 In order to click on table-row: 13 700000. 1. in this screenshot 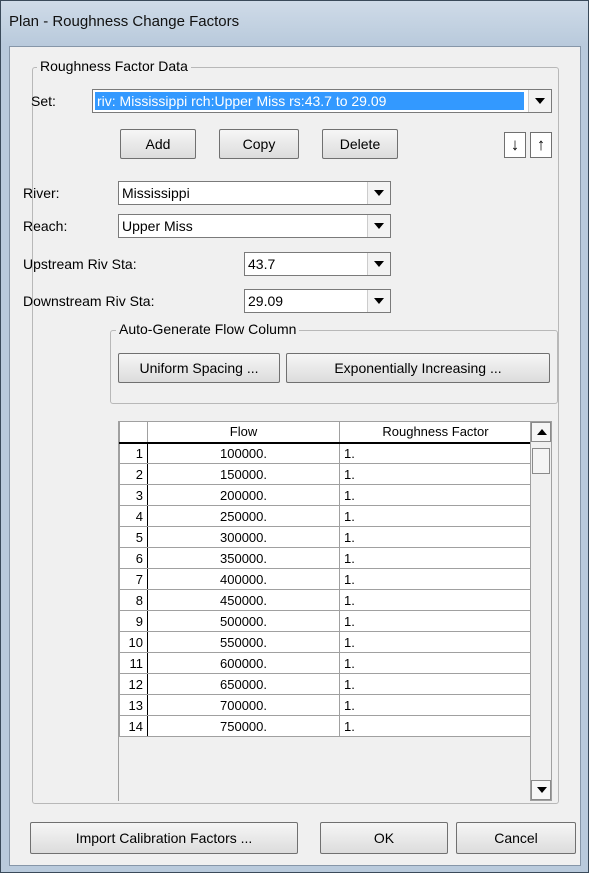, I will do `click(325, 705)`.